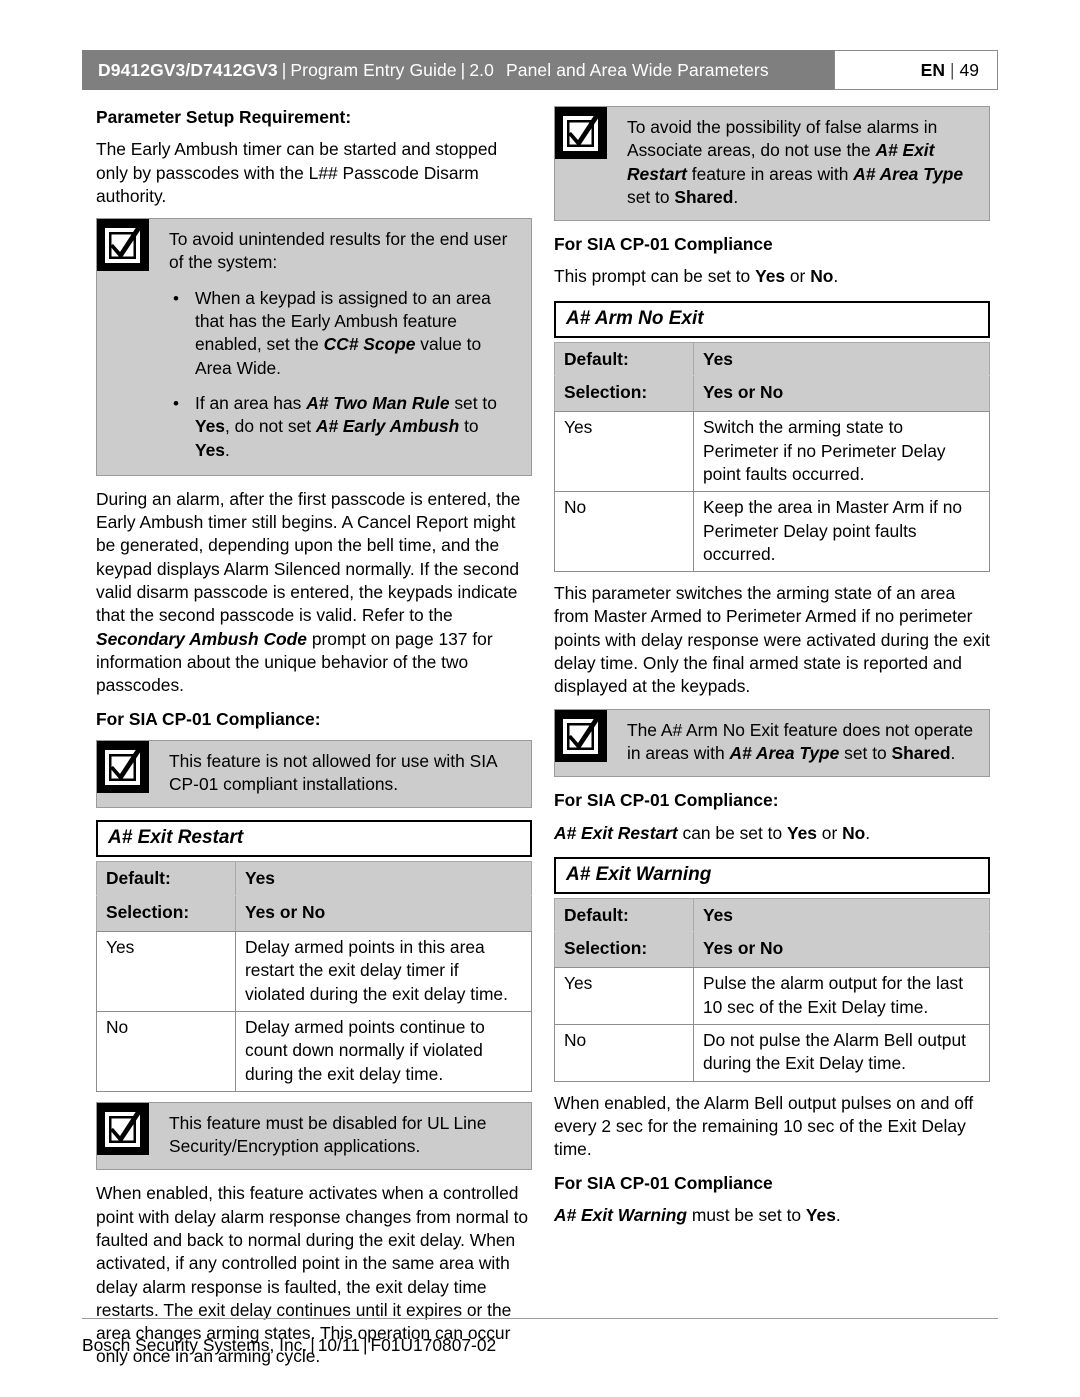 The width and height of the screenshot is (1080, 1397). Describe the element at coordinates (801, 832) in the screenshot. I see `sia-text-2-bold-yes: Yes` at that location.